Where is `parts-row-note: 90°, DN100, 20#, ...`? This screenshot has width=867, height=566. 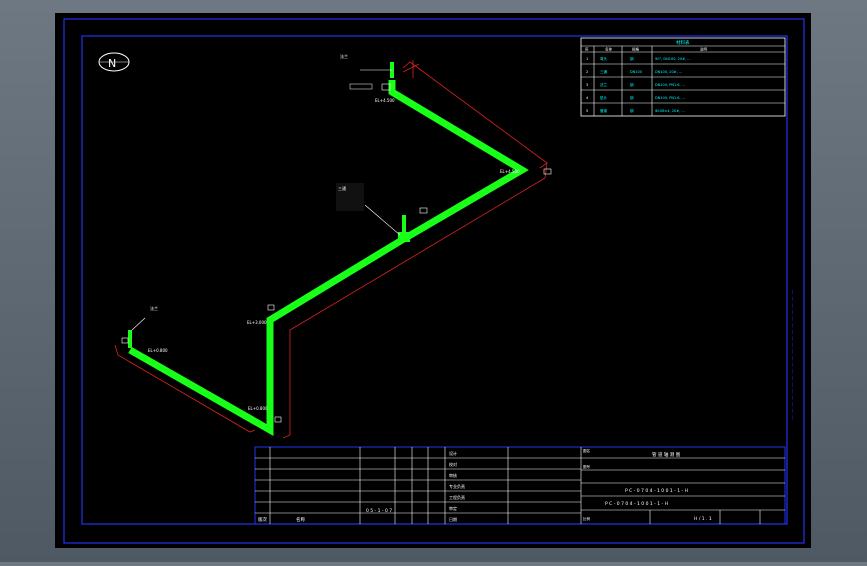 parts-row-note: 90°, DN100, 20#, ... is located at coordinates (673, 59).